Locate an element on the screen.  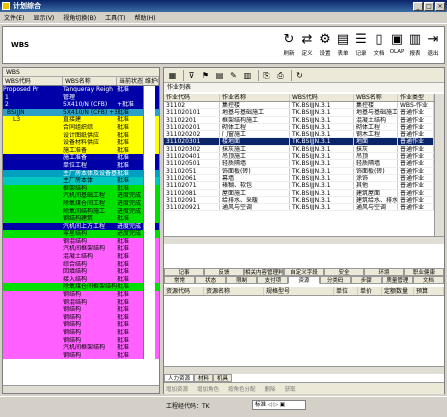
col-permission: 维护权限 is located at coordinates (151, 81).